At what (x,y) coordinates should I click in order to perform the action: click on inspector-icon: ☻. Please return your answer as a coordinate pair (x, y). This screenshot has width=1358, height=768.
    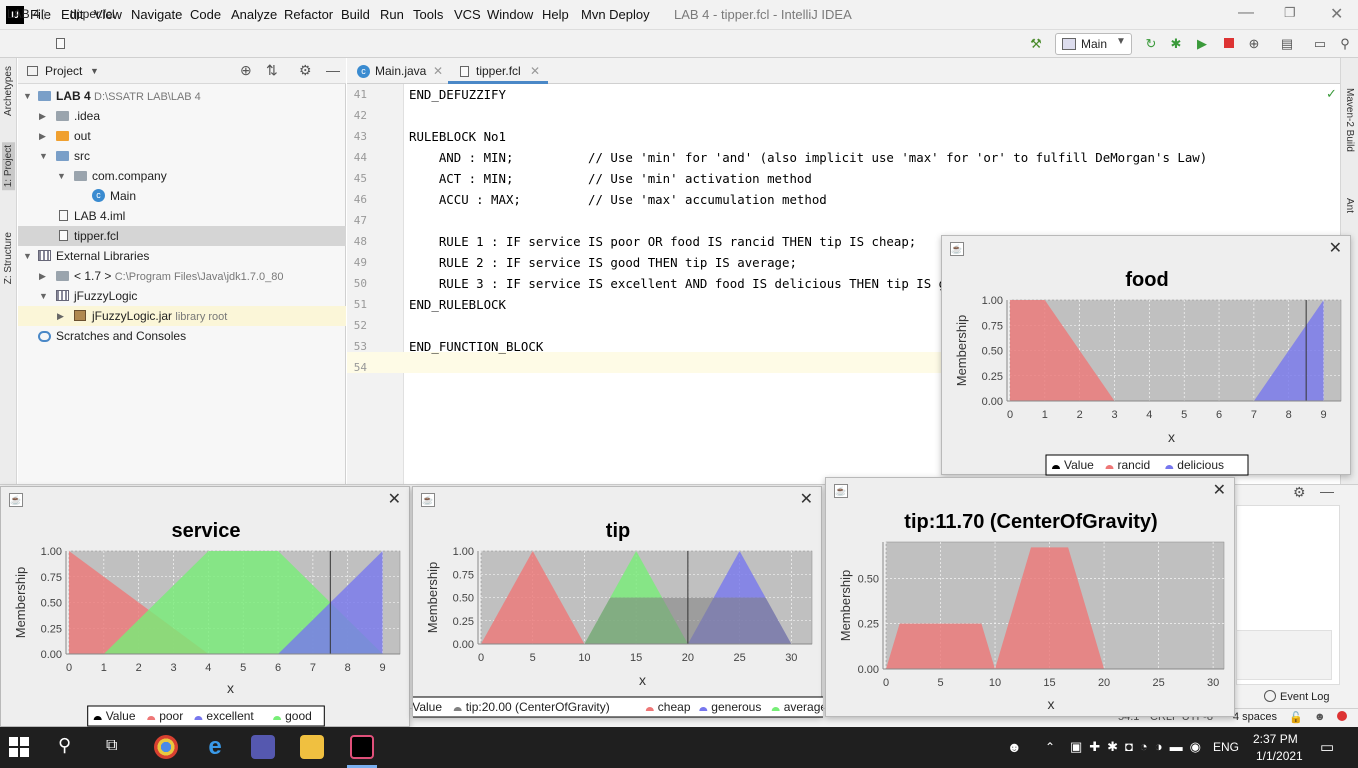
    Looking at the image, I should click on (1320, 717).